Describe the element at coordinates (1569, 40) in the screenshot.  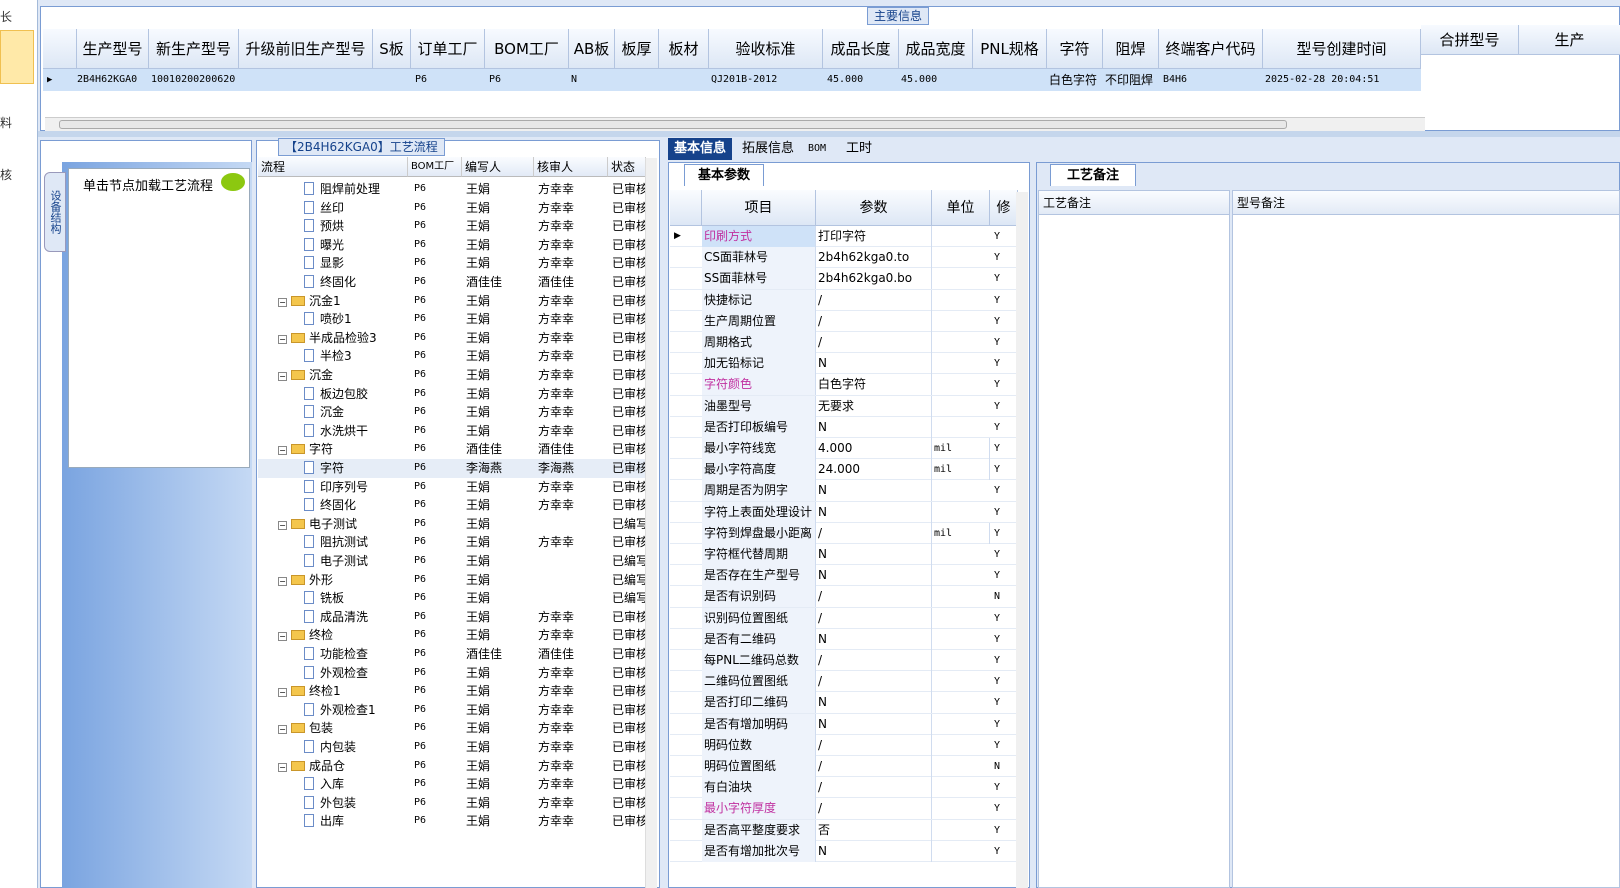
I see `col-header: 生产` at that location.